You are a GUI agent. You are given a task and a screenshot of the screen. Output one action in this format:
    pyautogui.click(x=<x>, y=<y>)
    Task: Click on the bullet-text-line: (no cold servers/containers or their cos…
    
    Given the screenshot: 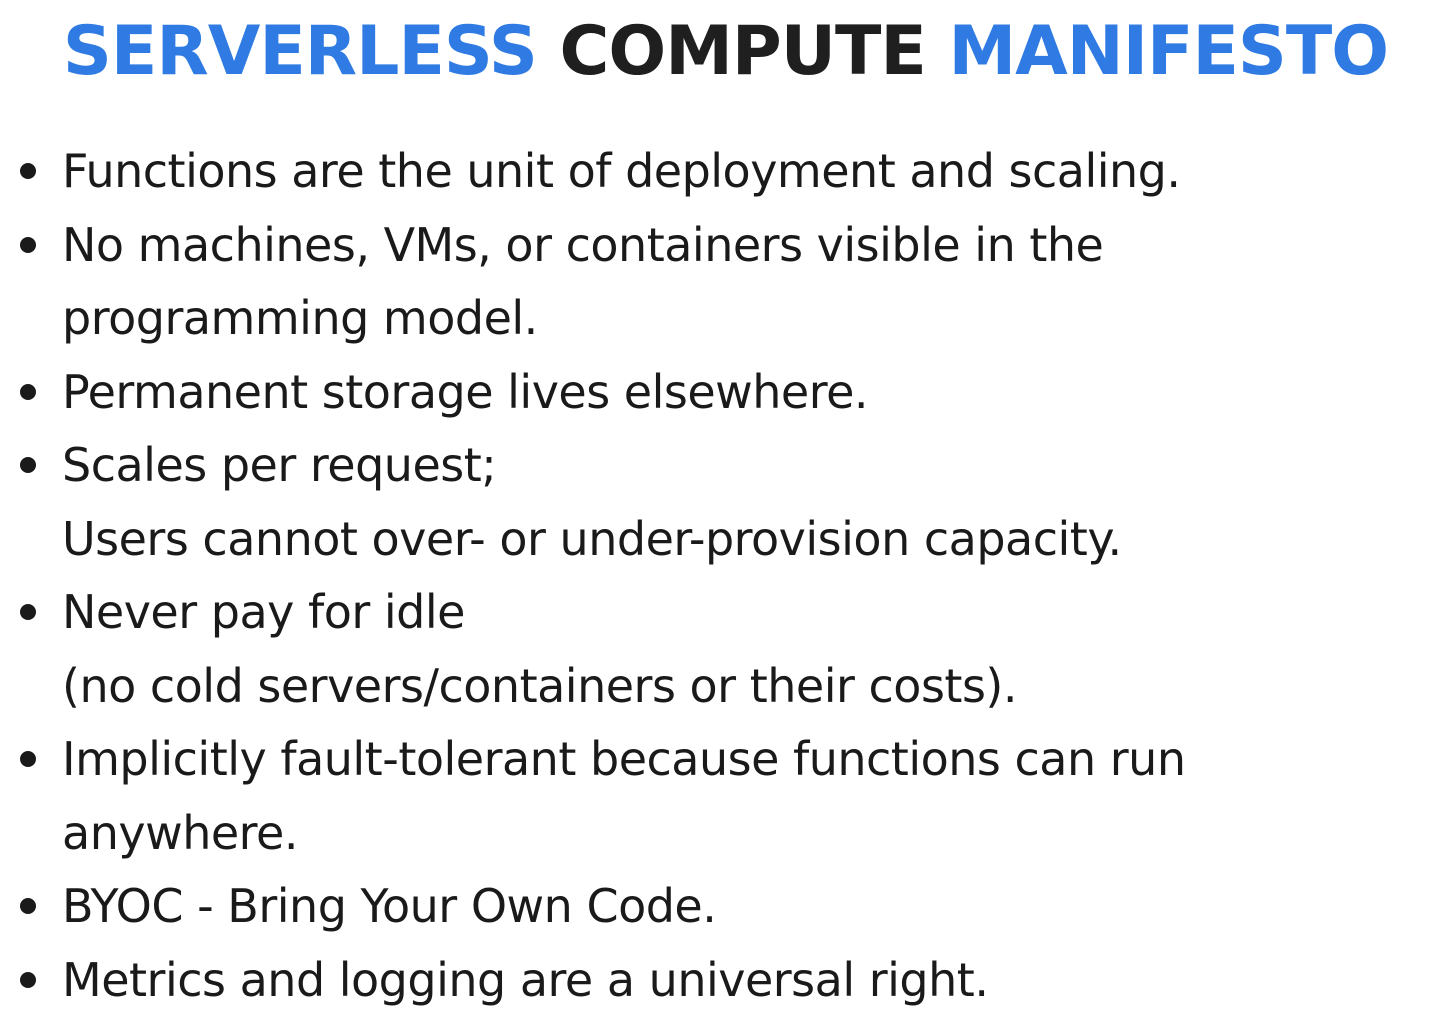 What is the action you would take?
    pyautogui.click(x=539, y=685)
    